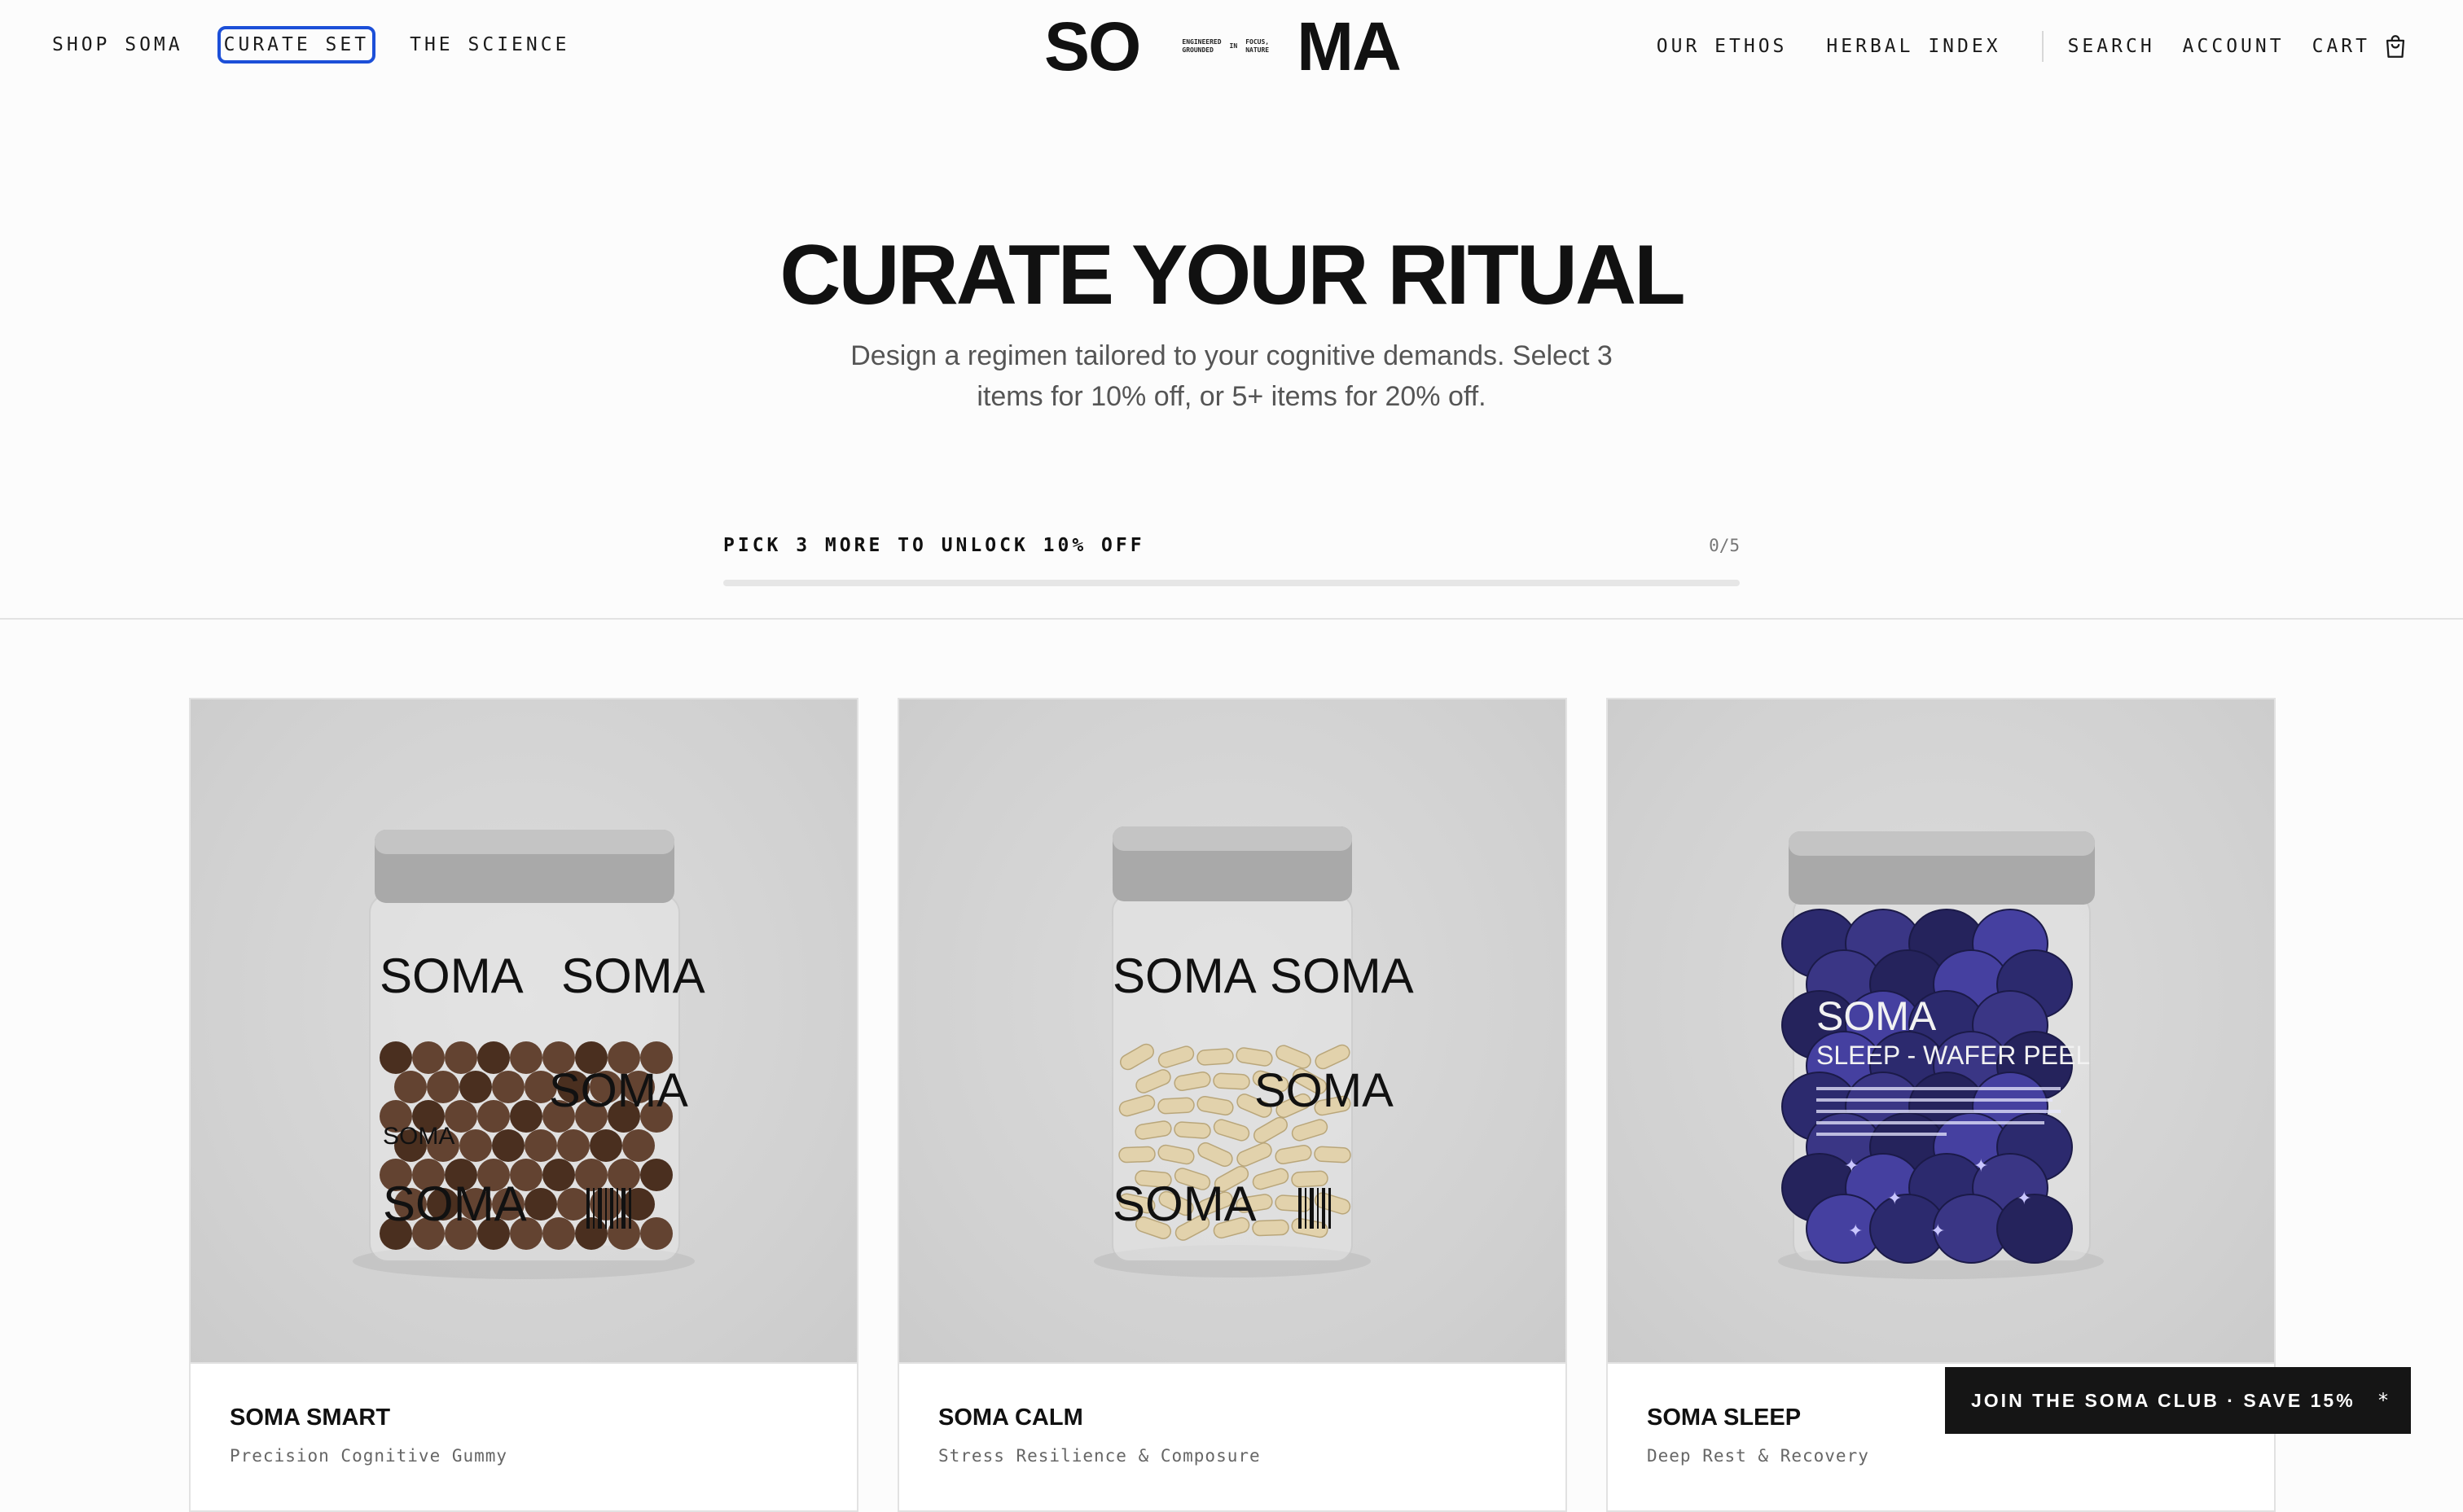  I want to click on logo-tag-text: FOCUS,, so click(1257, 42).